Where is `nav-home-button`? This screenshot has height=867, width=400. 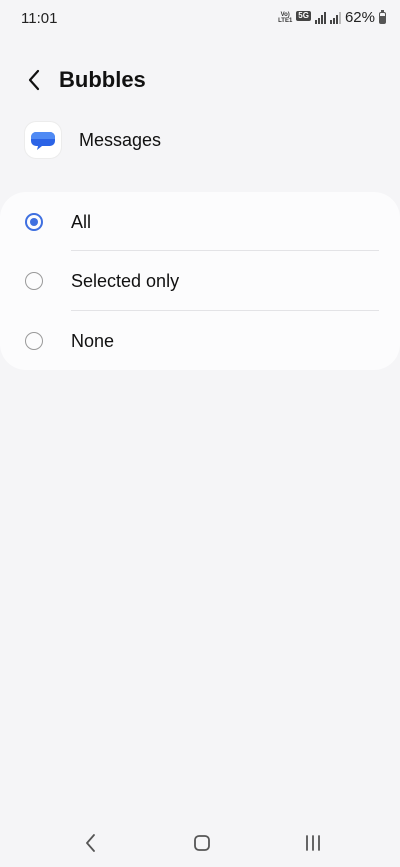
nav-home-button is located at coordinates (202, 843).